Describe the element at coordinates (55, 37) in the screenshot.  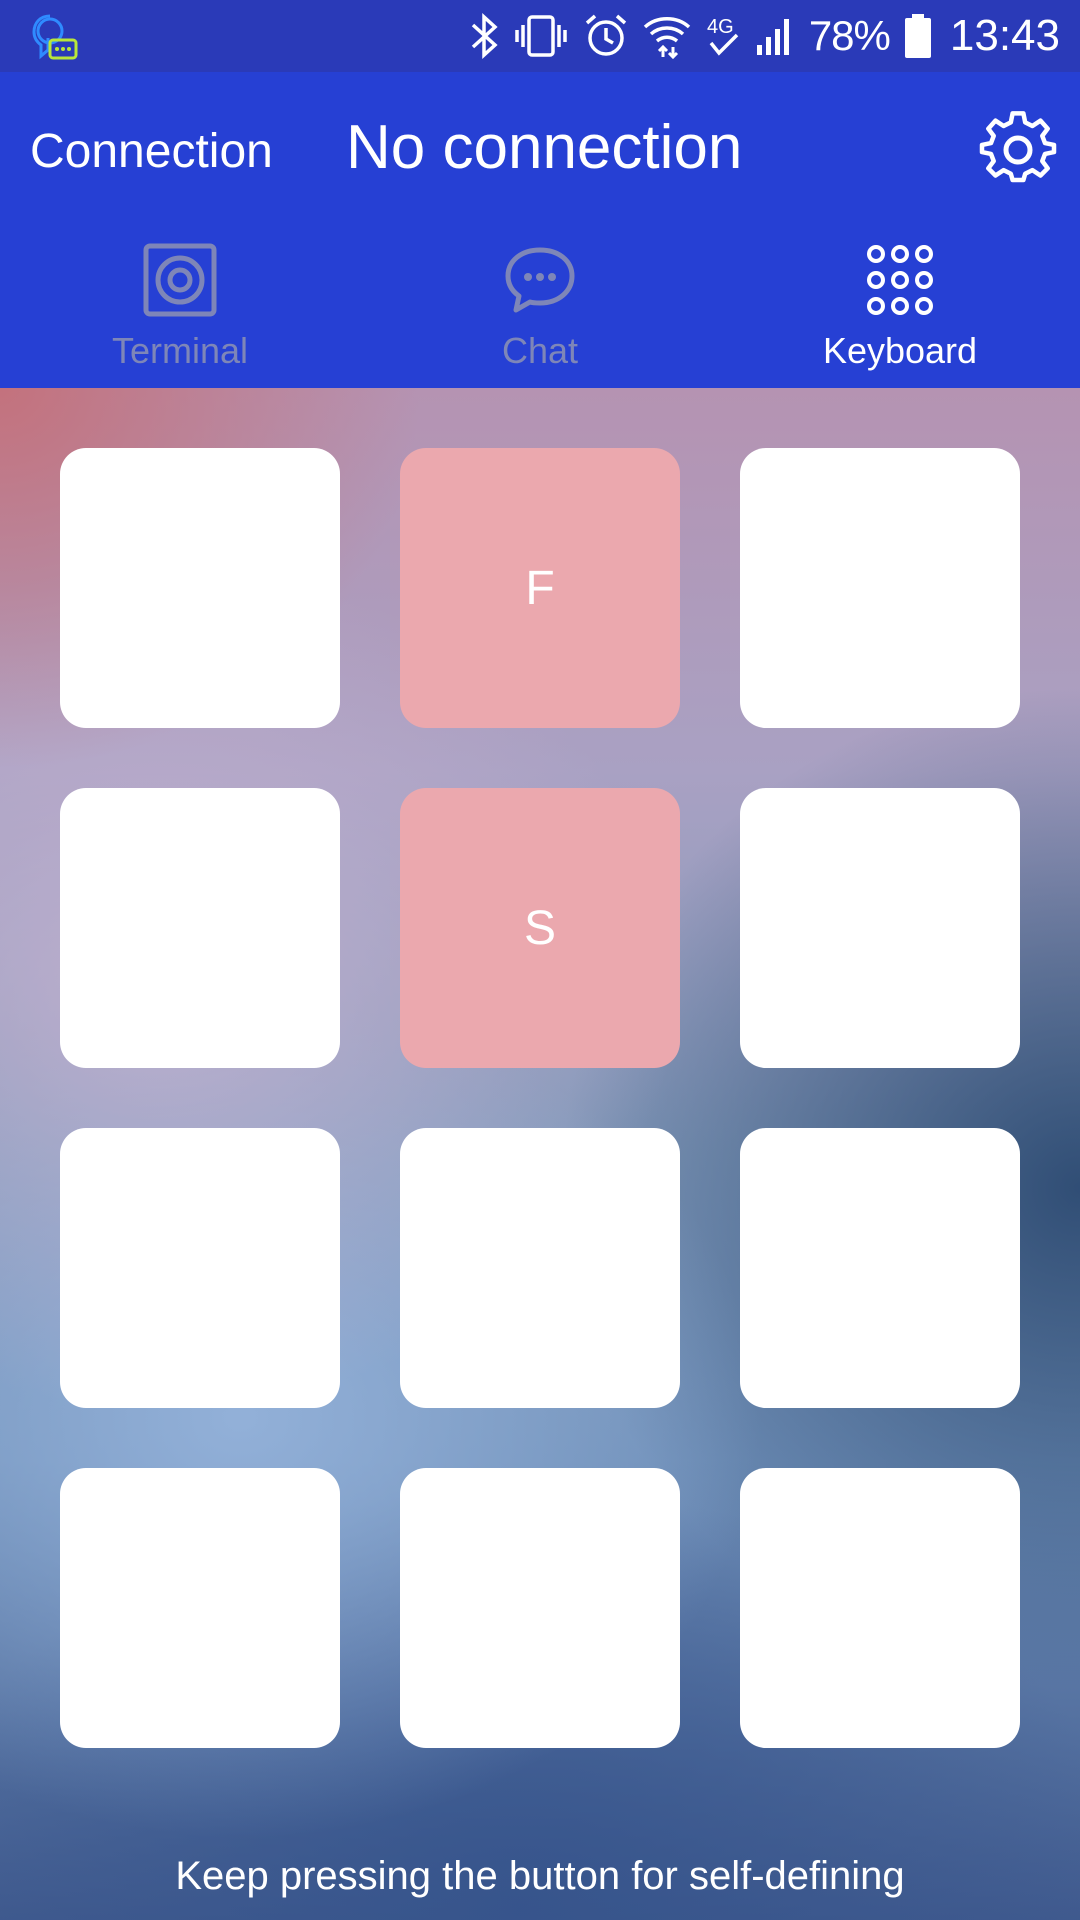
I see `chat-notification-icon` at that location.